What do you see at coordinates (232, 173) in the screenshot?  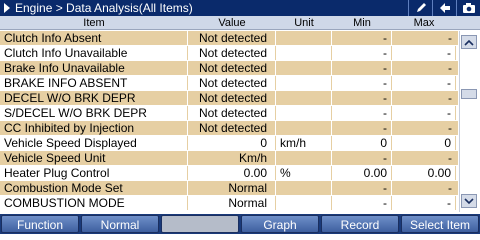 I see `row-value-cell: 0.00` at bounding box center [232, 173].